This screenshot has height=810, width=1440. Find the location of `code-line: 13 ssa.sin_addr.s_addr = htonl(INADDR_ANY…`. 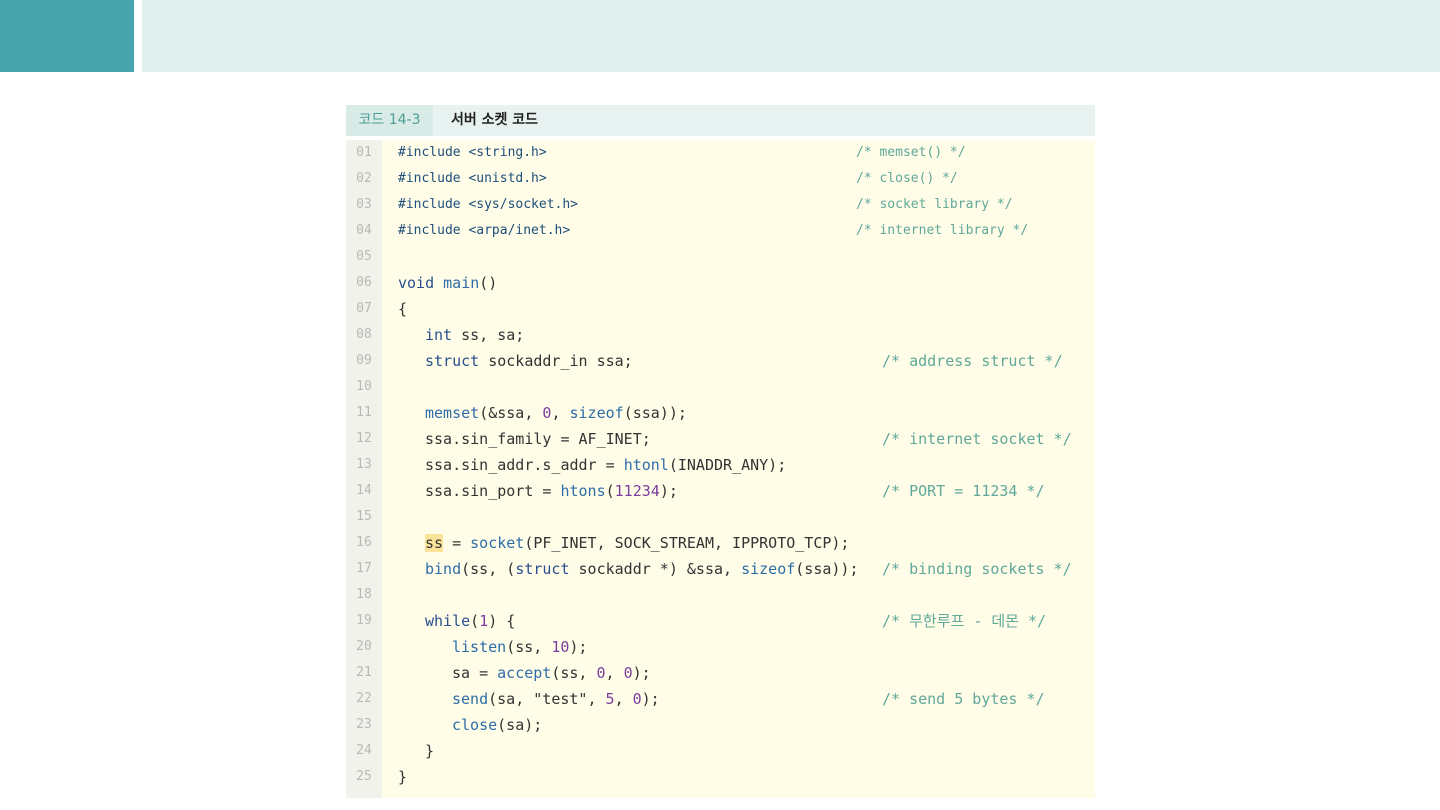

code-line: 13 ssa.sin_addr.s_addr = htonl(INADDR_ANY… is located at coordinates (720, 465).